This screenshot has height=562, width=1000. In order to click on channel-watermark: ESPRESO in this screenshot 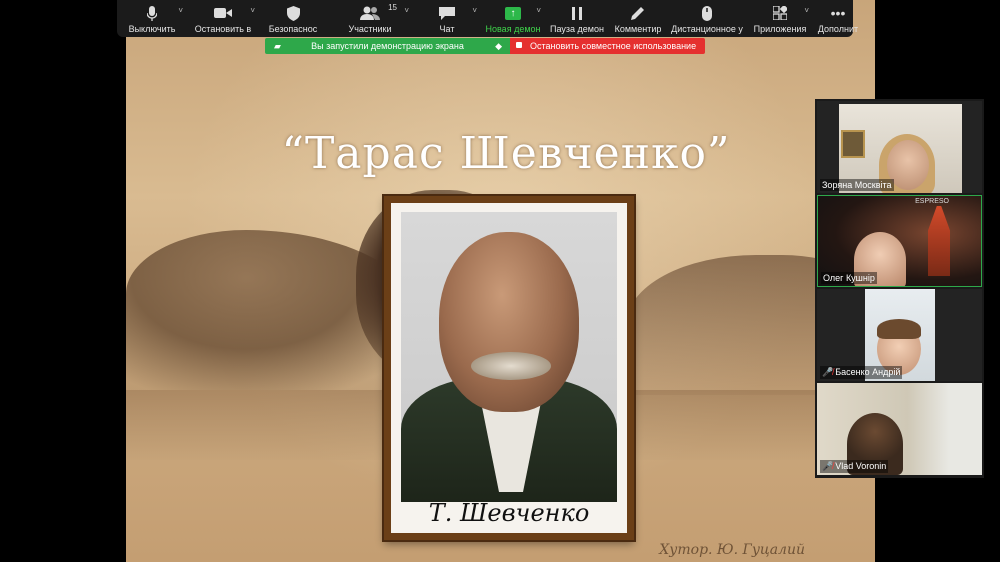, I will do `click(932, 201)`.